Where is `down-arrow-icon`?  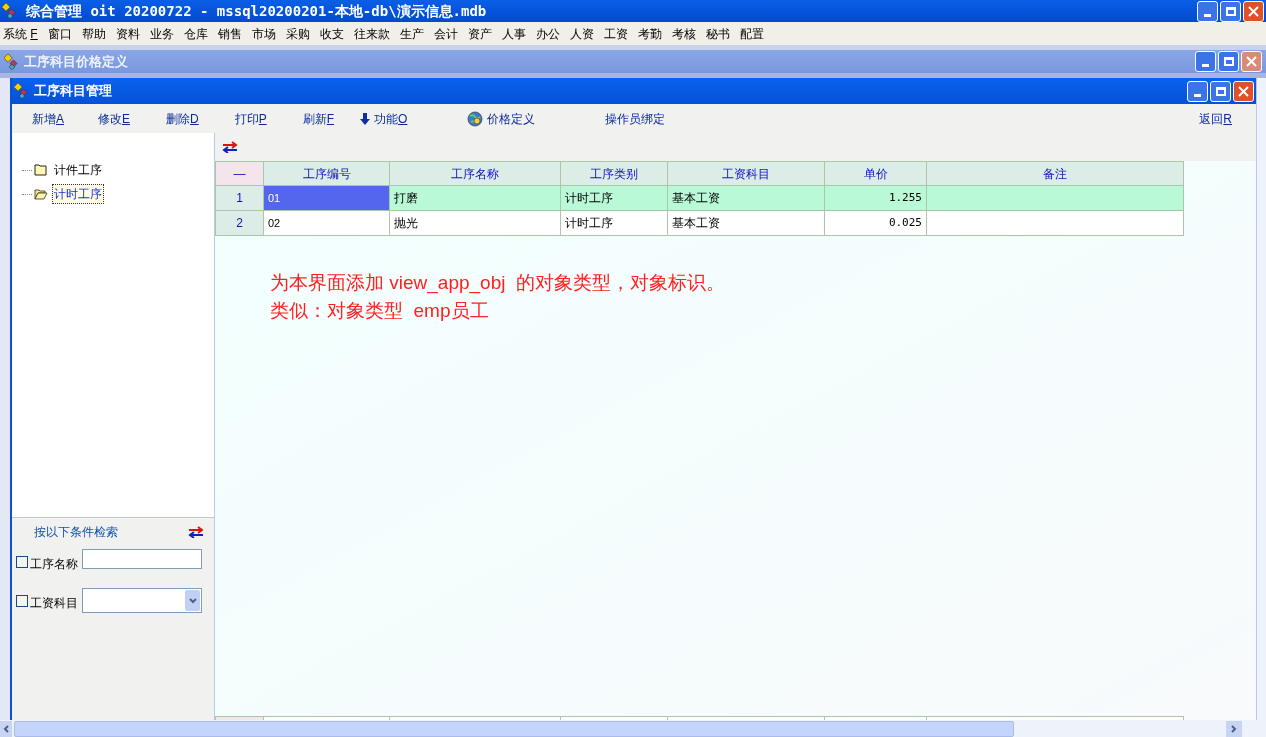 down-arrow-icon is located at coordinates (365, 118).